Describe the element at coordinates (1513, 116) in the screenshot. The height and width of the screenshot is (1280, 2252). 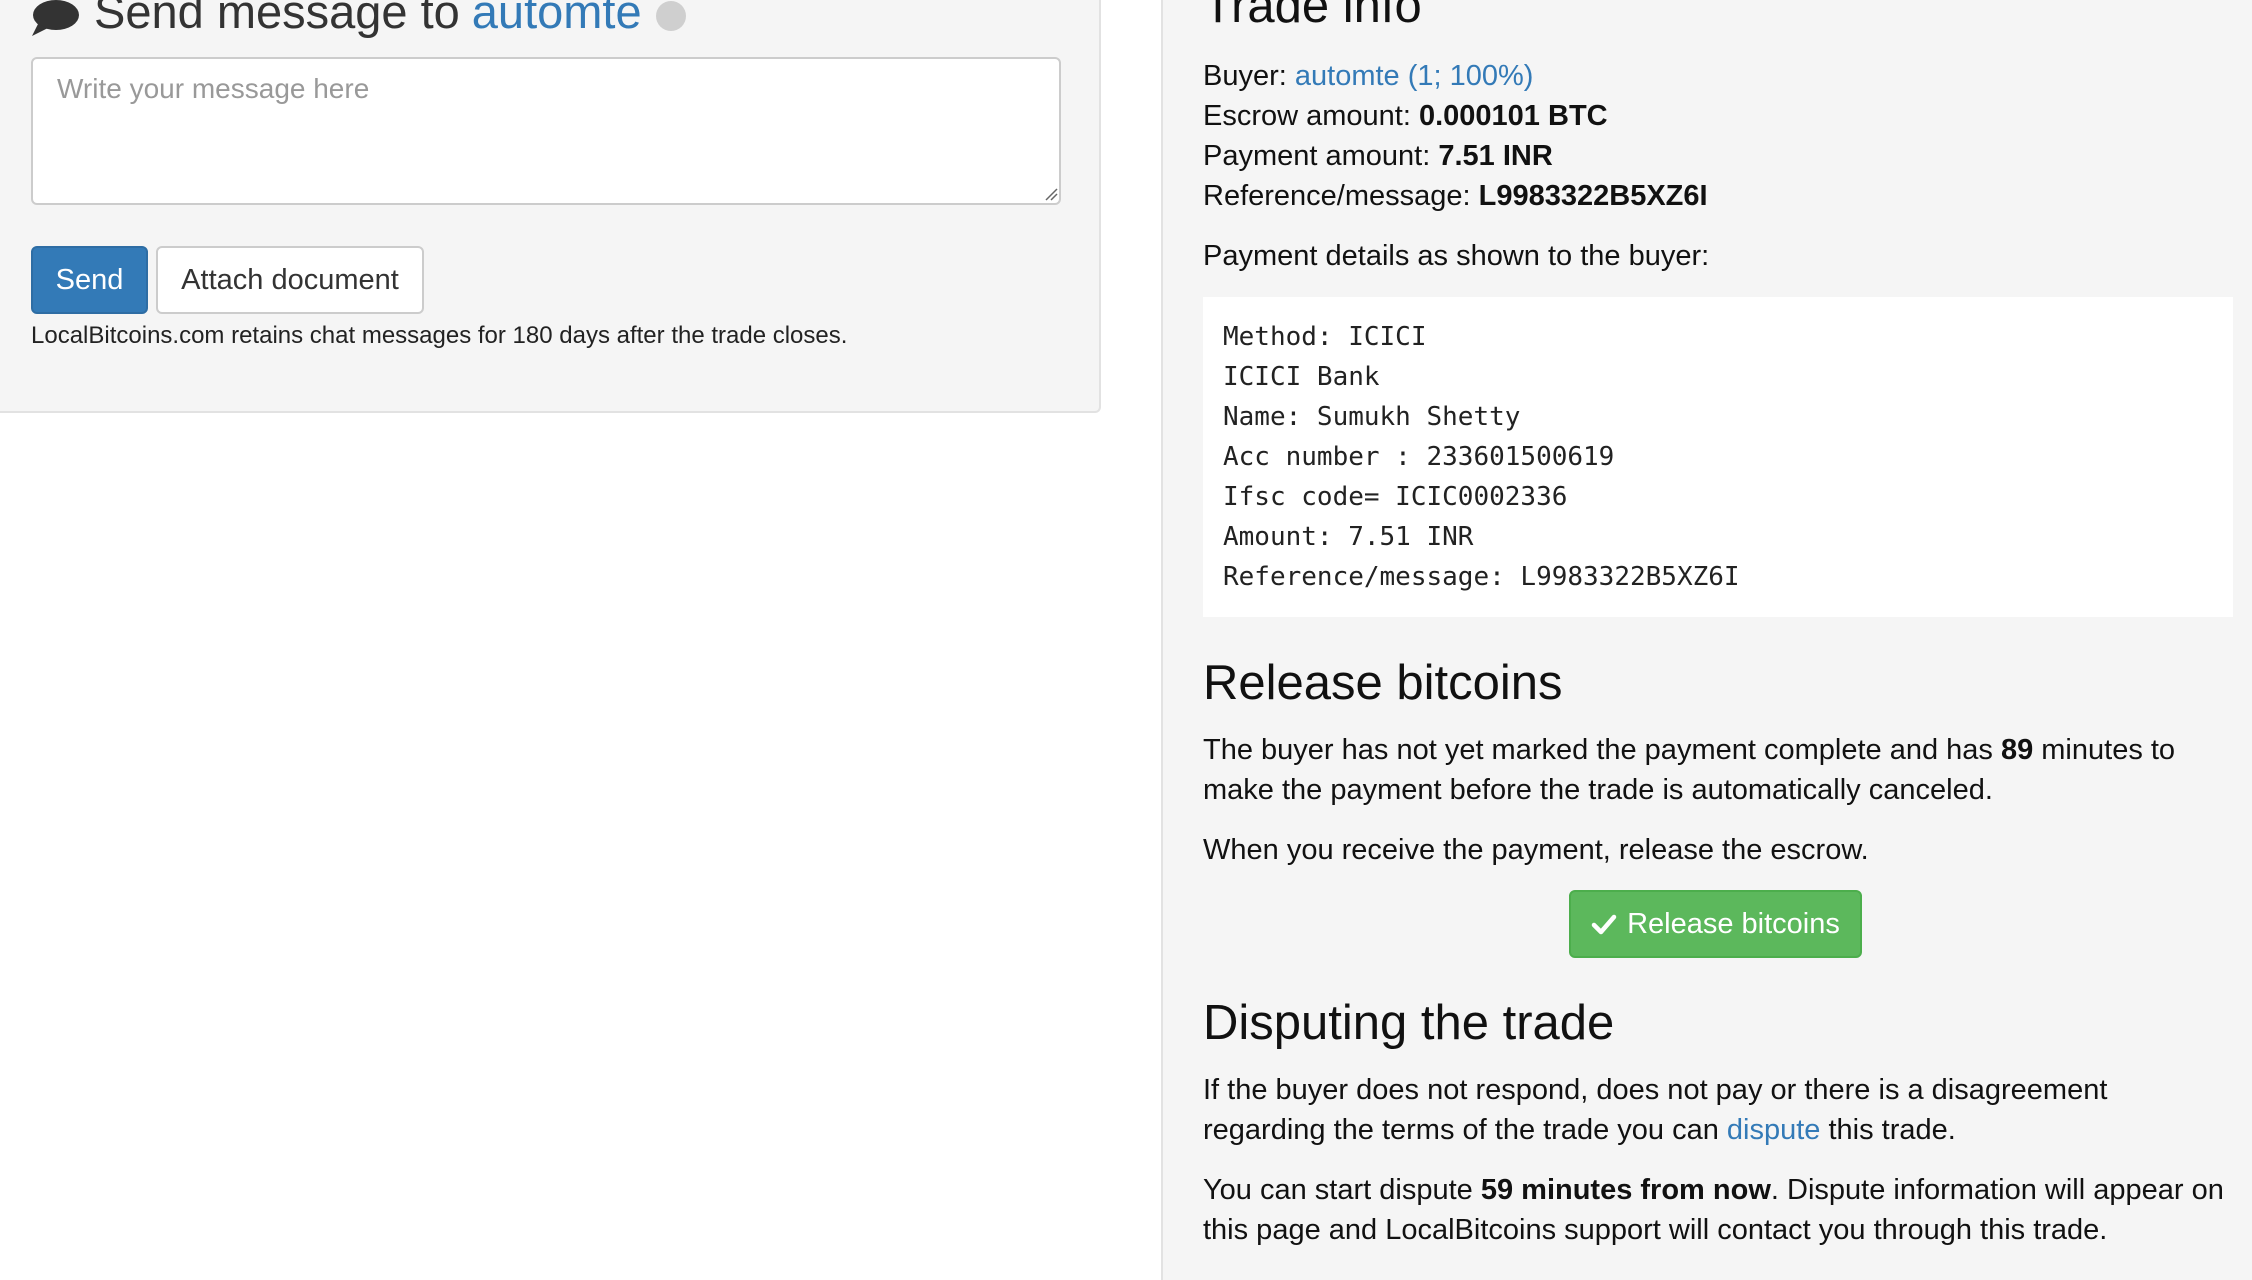
I see `escrow-value: 0.000101 BTC` at that location.